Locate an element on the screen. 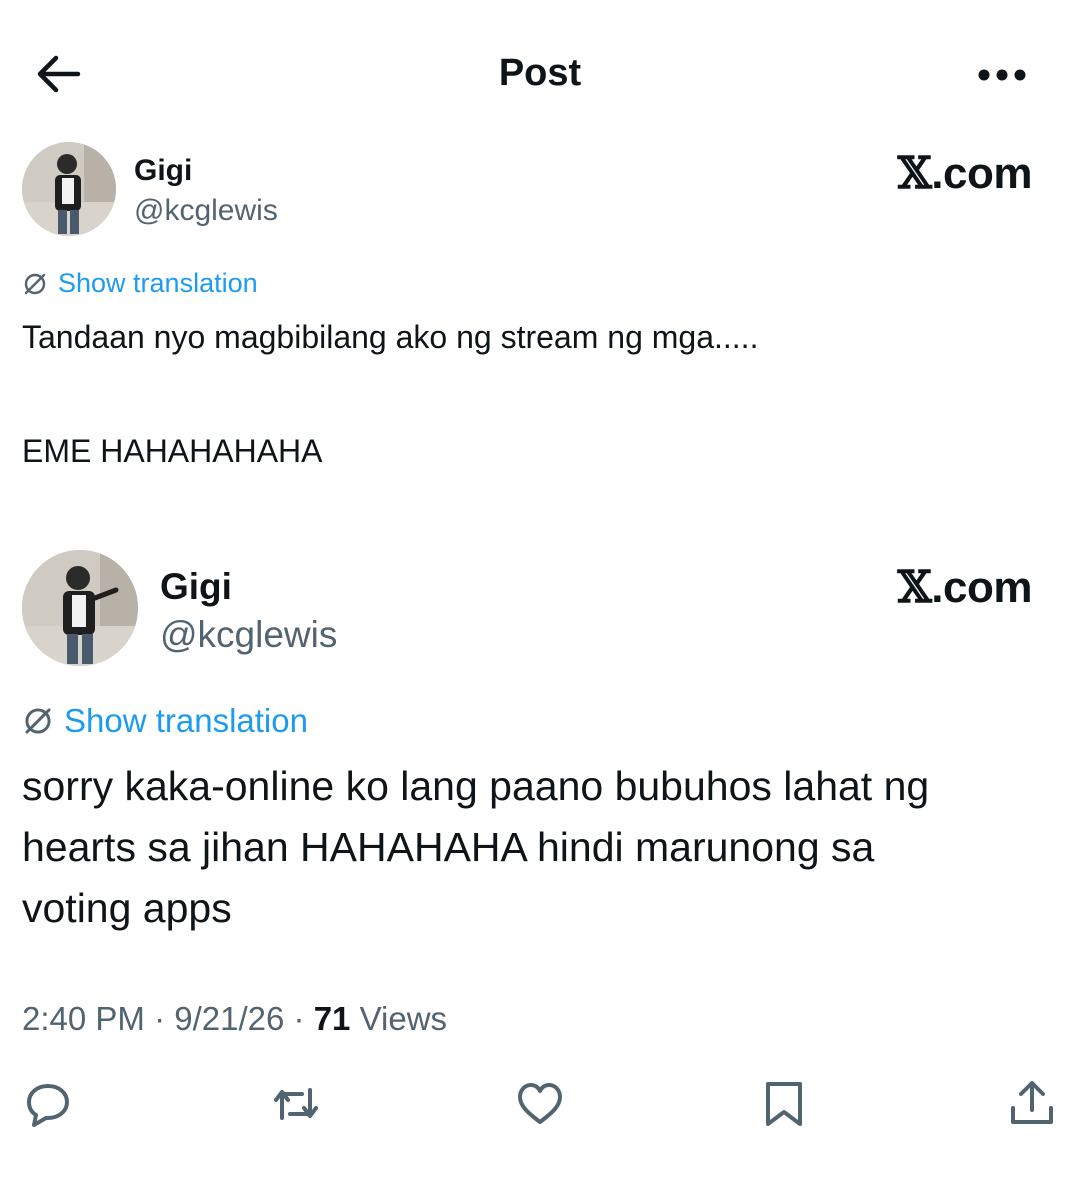 This screenshot has height=1200, width=1080. like-button is located at coordinates (540, 1104).